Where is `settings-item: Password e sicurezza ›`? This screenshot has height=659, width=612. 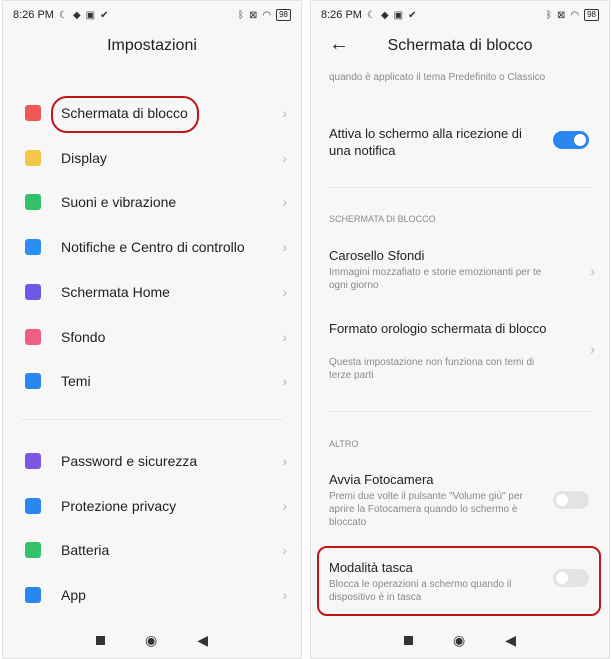 settings-item: Password e sicurezza › is located at coordinates (152, 461).